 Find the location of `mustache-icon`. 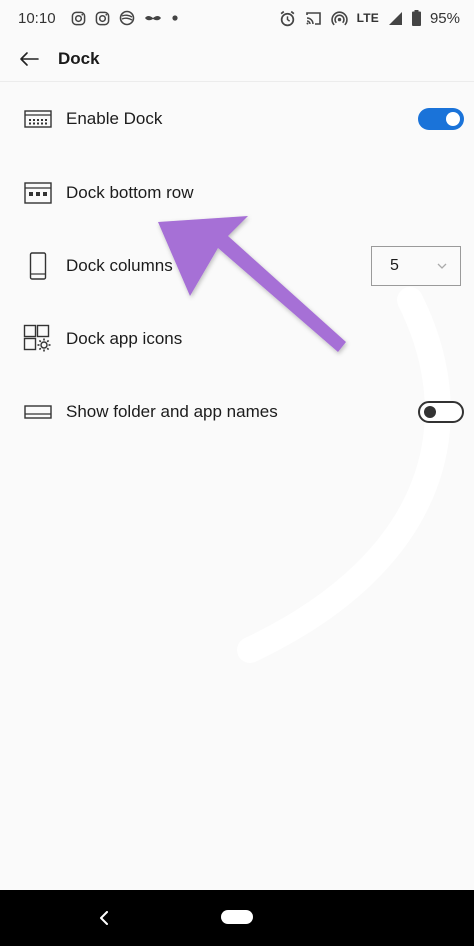

mustache-icon is located at coordinates (153, 18).